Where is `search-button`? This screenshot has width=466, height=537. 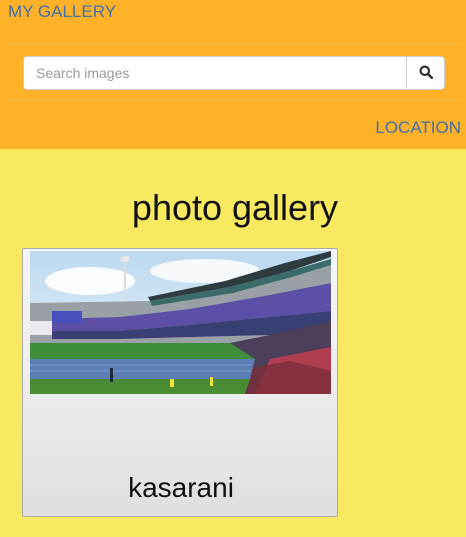 search-button is located at coordinates (425, 73).